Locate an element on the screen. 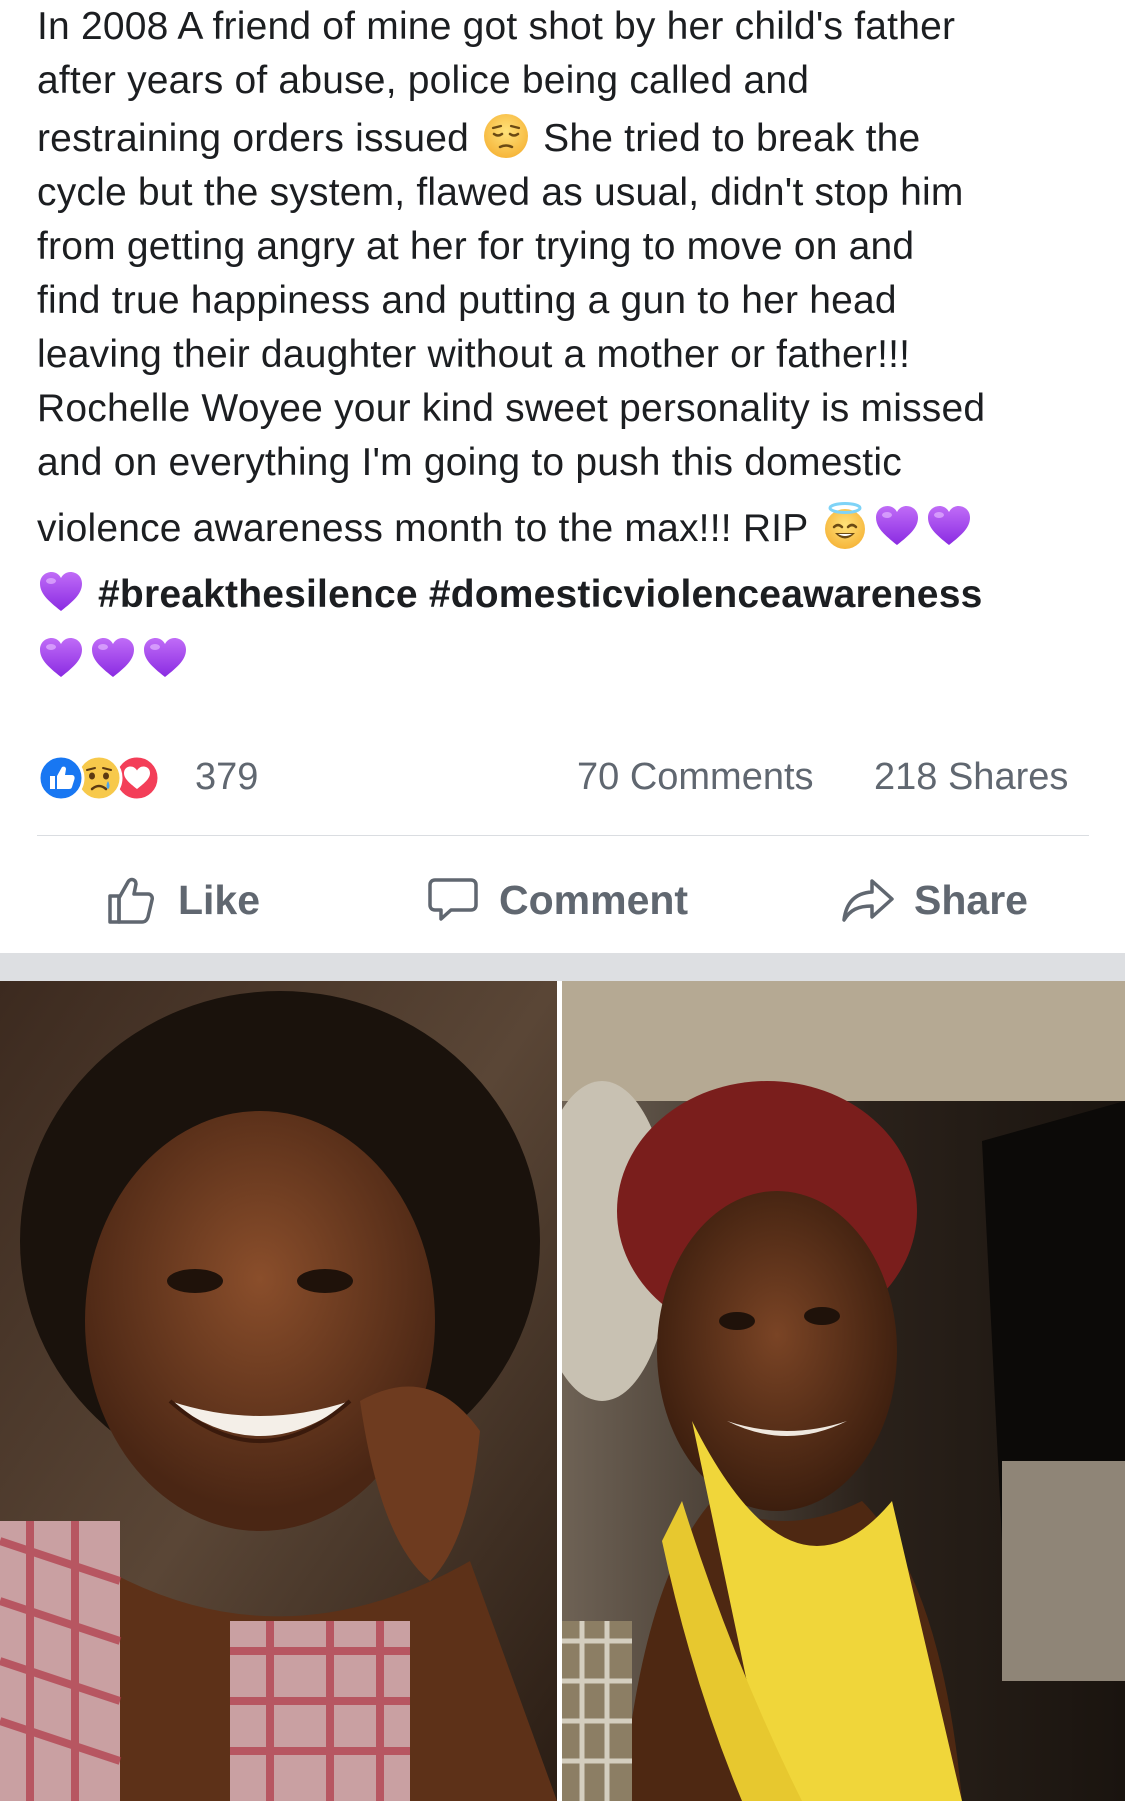  like-reaction-icon is located at coordinates (61, 778).